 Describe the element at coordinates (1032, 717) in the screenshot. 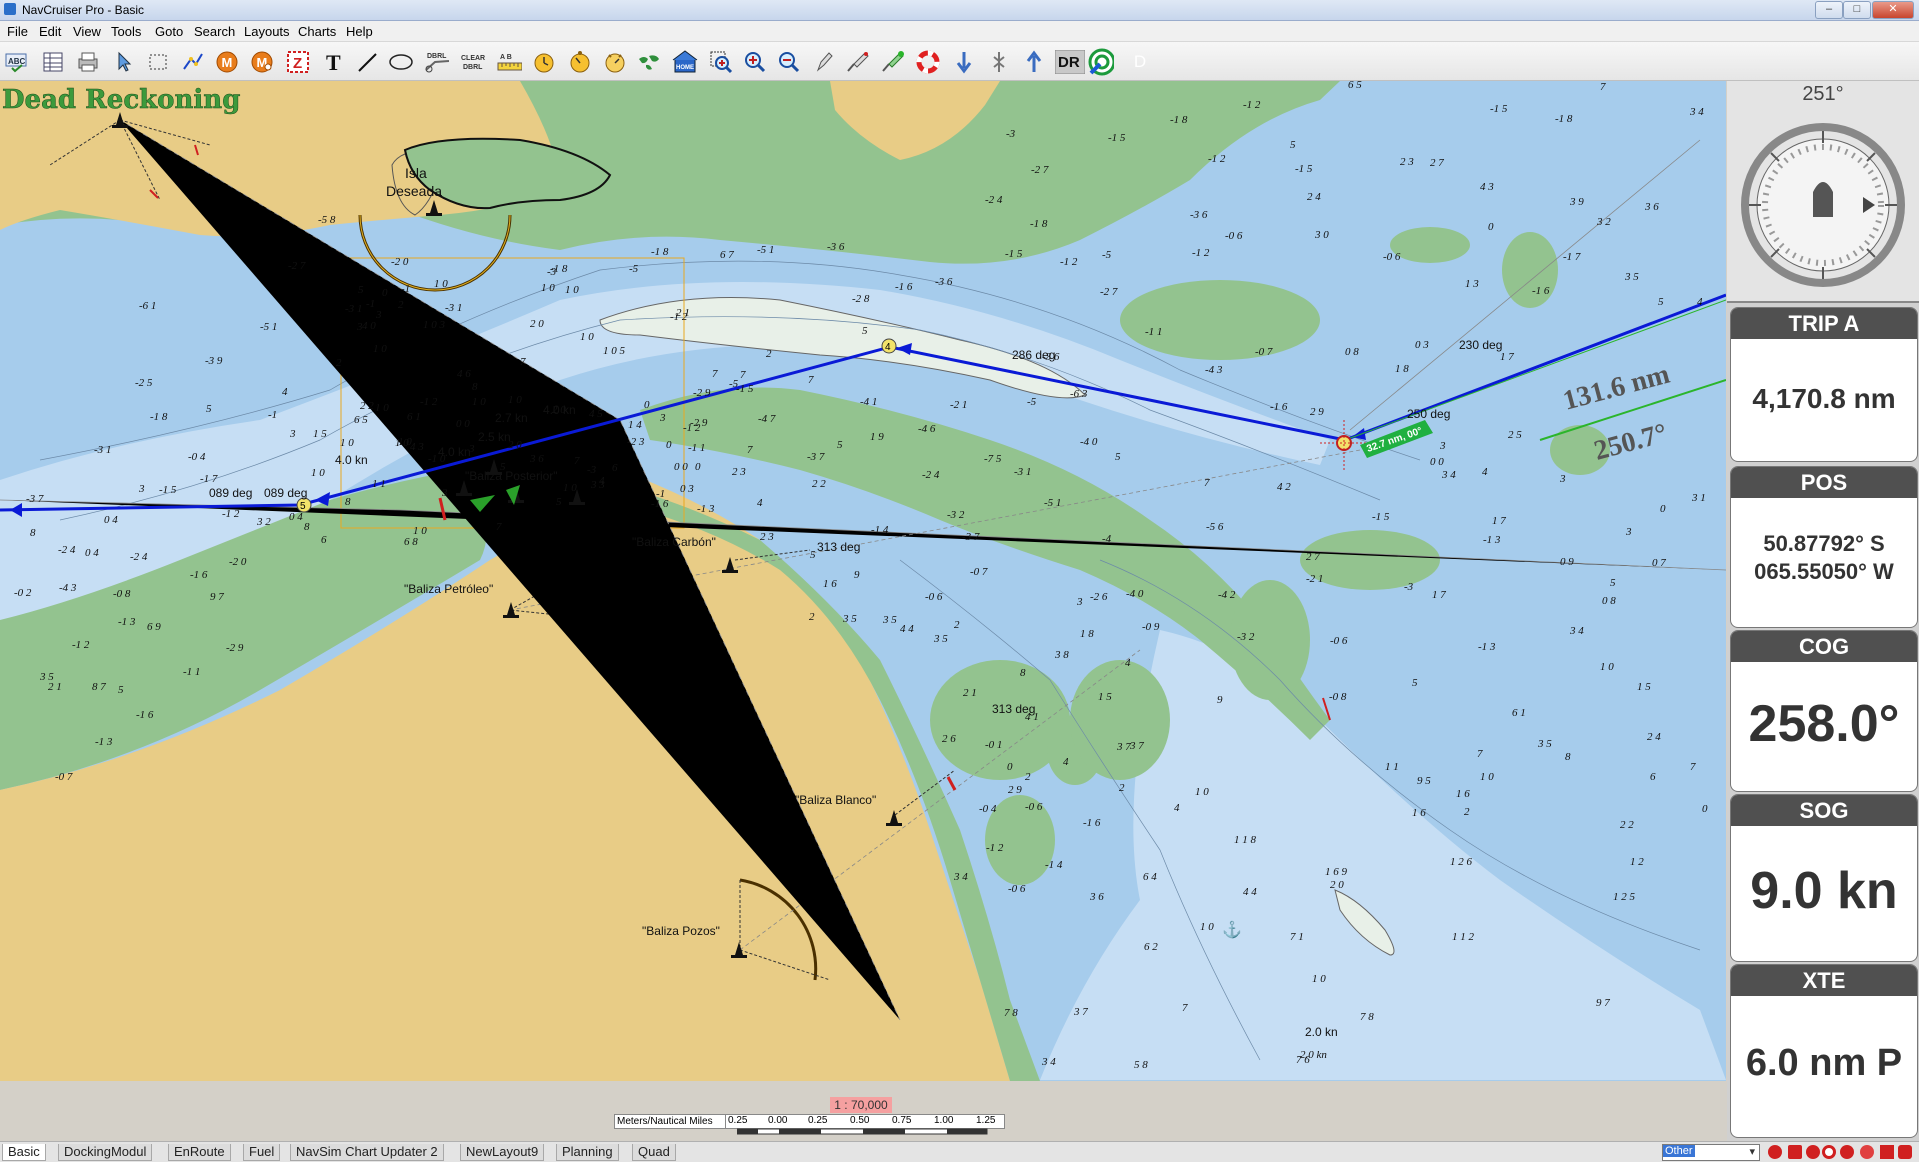

I see `depth-sounding: 4 1` at that location.